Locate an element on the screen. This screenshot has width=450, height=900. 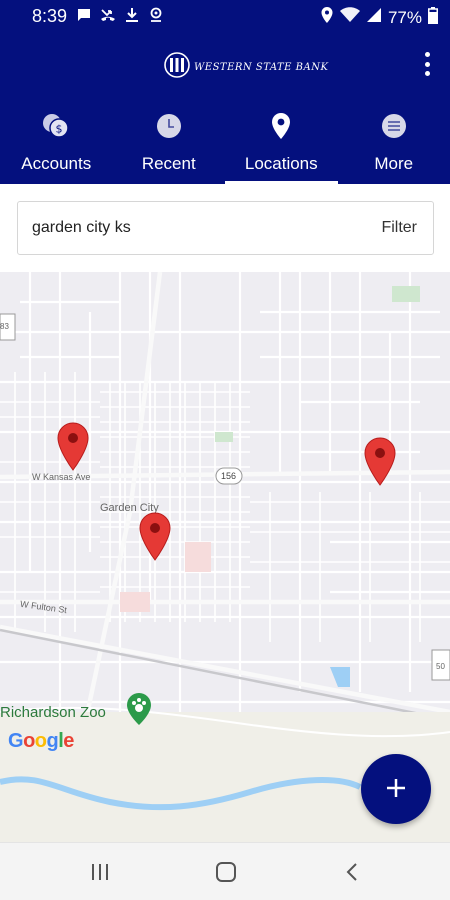
tab-recent: Recent is located at coordinates (169, 146).